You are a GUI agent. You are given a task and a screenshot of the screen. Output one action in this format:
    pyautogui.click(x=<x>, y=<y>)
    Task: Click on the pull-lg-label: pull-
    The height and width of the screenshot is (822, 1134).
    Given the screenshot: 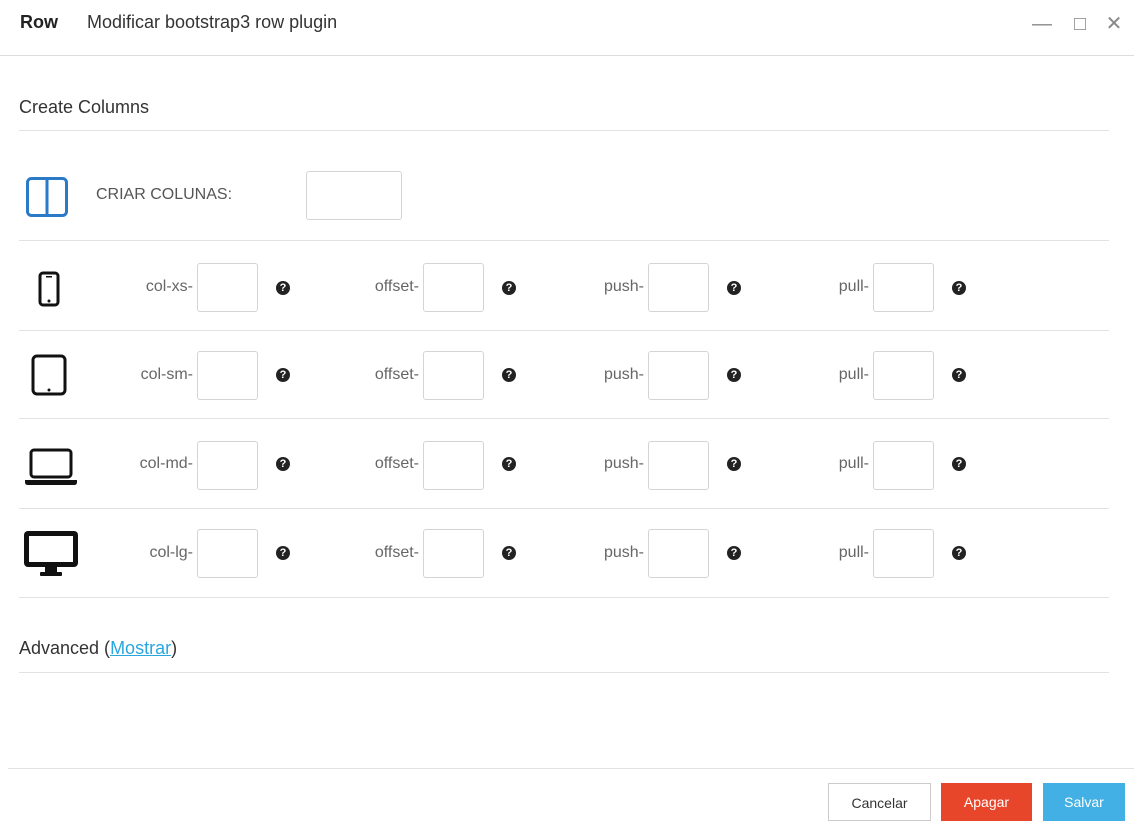 What is the action you would take?
    pyautogui.click(x=853, y=552)
    